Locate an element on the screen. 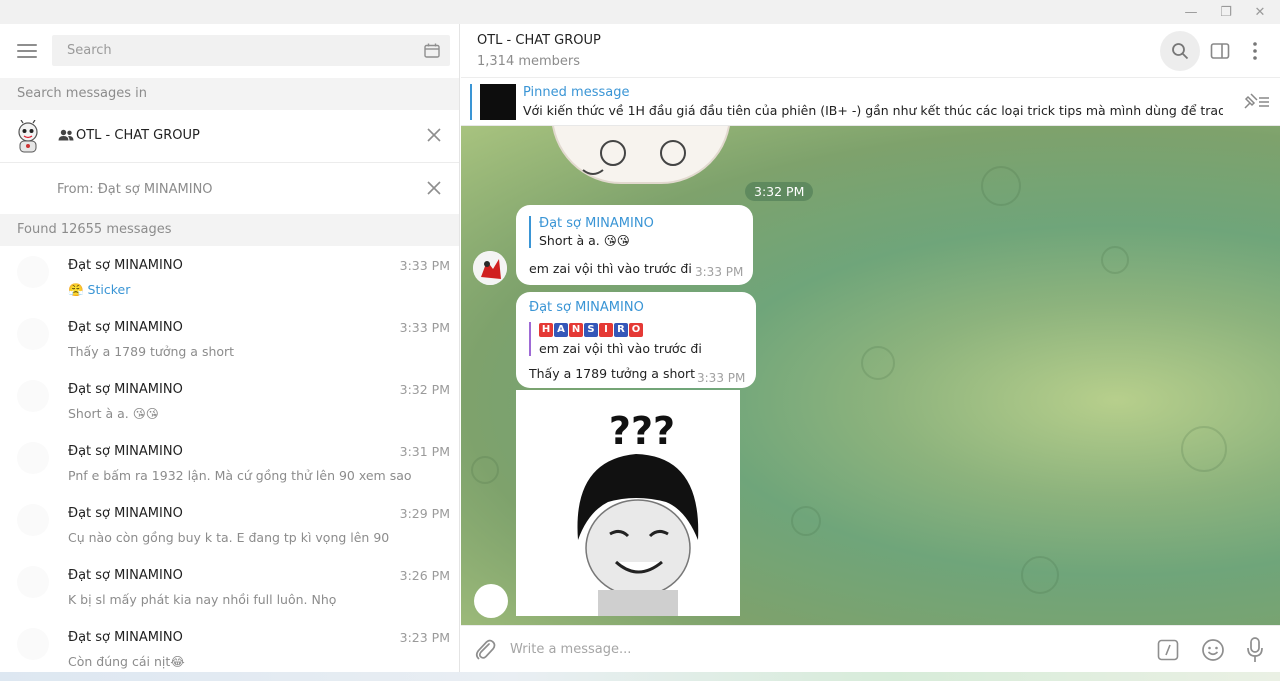 The width and height of the screenshot is (1280, 681). reply-text: em zai vội thì vào trước đi is located at coordinates (620, 348).